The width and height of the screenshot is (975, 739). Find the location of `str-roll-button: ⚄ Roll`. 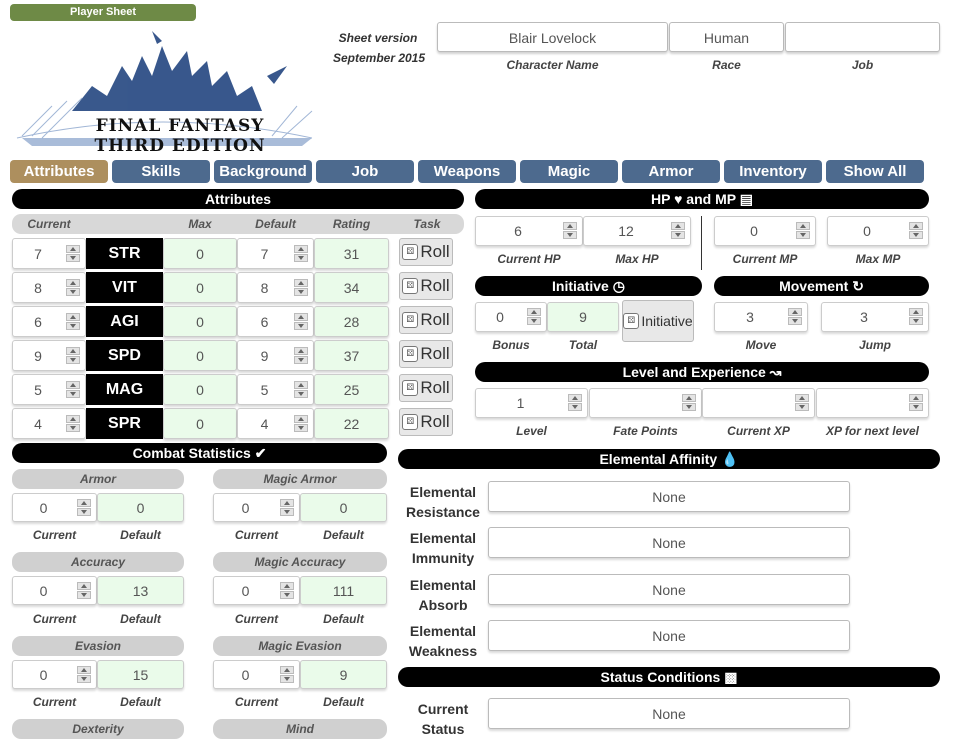

str-roll-button: ⚄ Roll is located at coordinates (426, 252).